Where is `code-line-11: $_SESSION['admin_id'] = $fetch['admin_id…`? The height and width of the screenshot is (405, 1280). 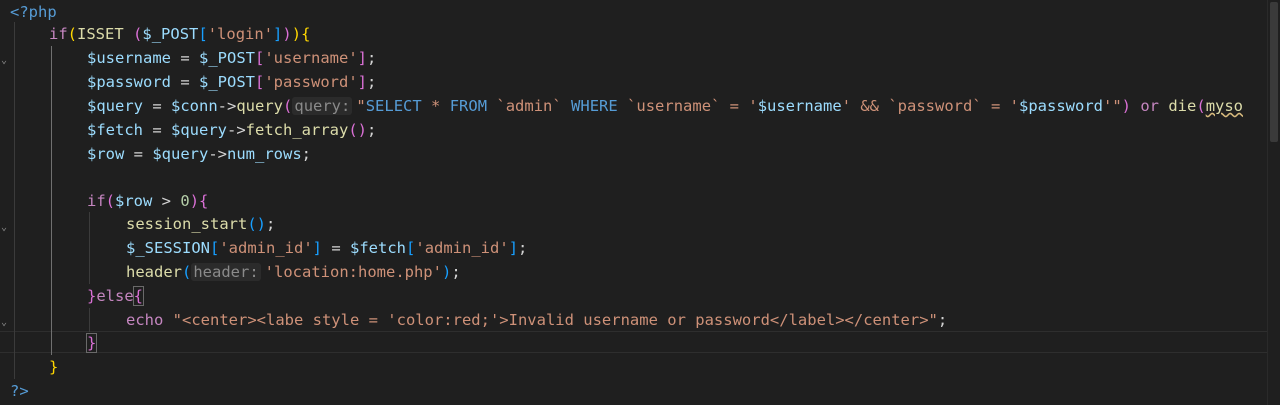 code-line-11: $_SESSION['admin_id'] = $fetch['admin_id… is located at coordinates (640, 248).